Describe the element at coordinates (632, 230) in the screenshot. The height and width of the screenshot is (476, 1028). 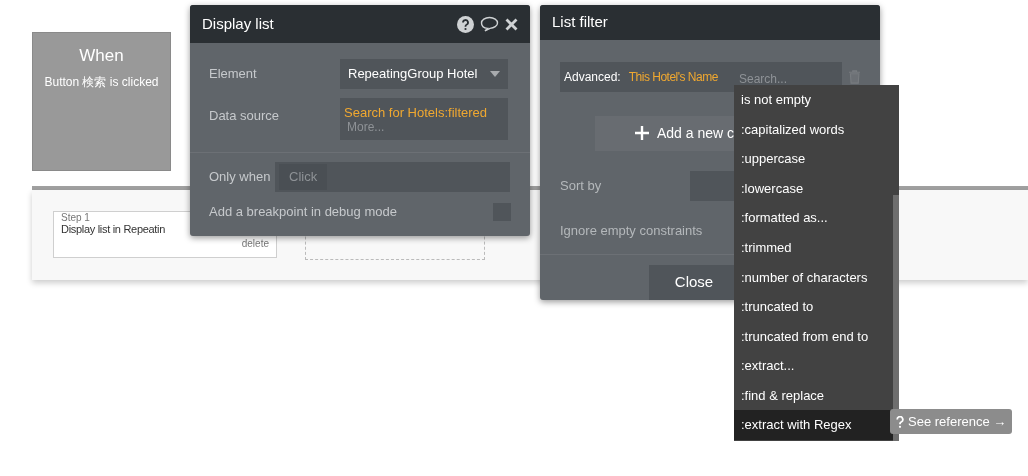
I see `field-label: Ignore empty constraints` at that location.